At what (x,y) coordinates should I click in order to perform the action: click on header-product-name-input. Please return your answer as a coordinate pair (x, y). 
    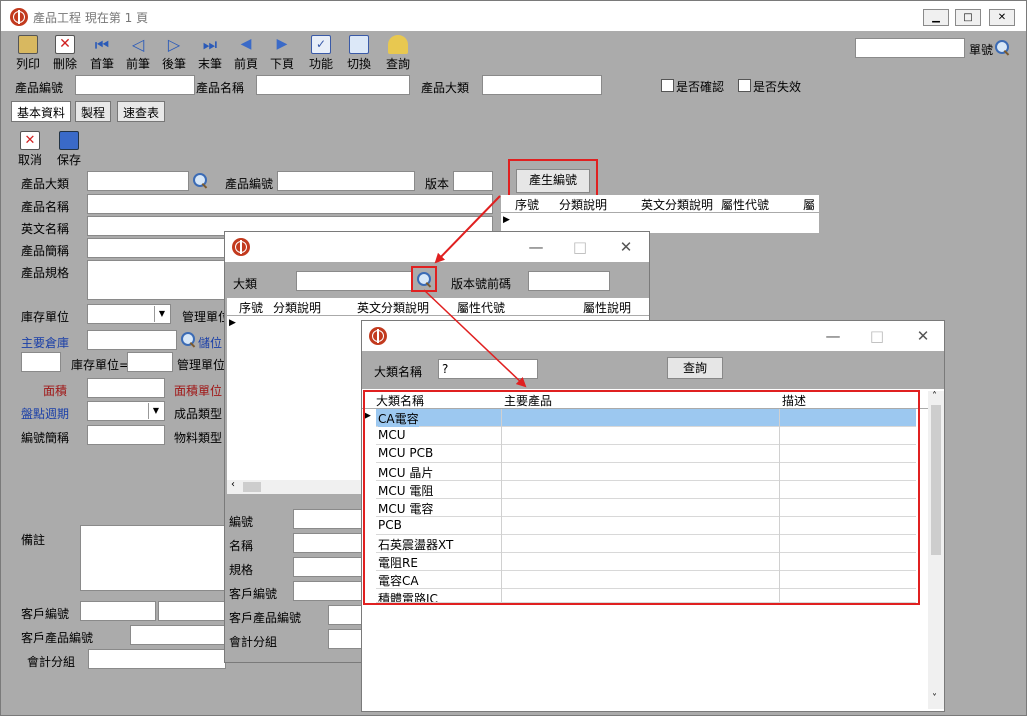
    Looking at the image, I should click on (333, 85).